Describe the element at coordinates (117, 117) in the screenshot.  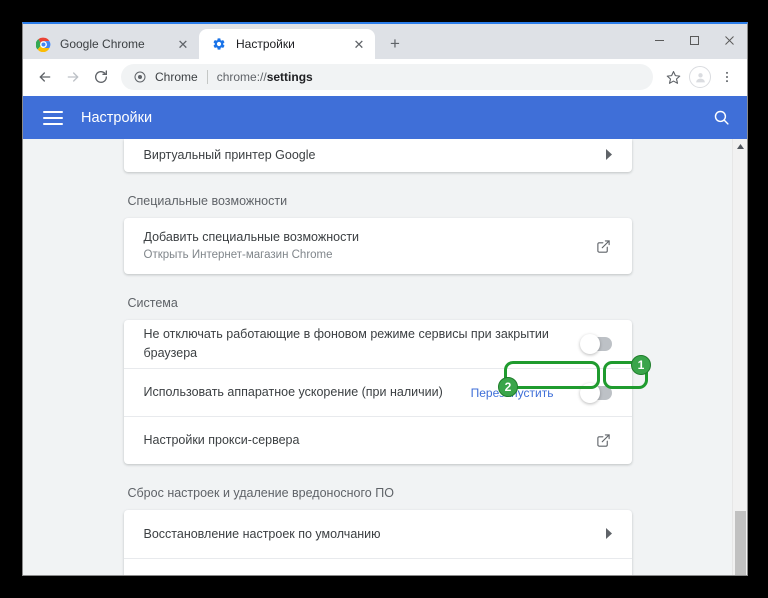
I see `page-title: Настройки` at that location.